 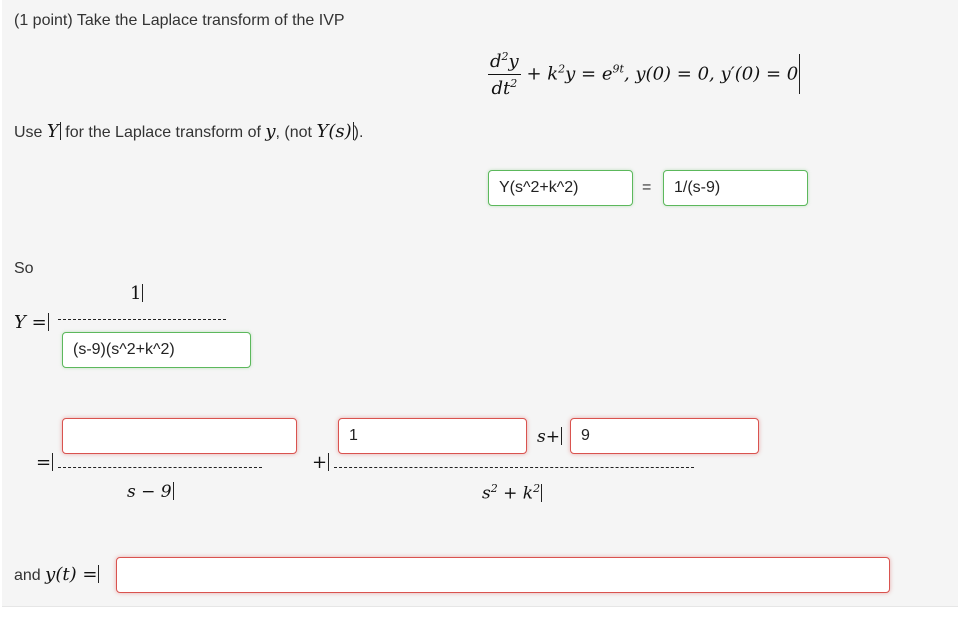 What do you see at coordinates (711, 74) in the screenshot?
I see `eq-rest-3: , y(0) = 0, y′(0) = 0` at bounding box center [711, 74].